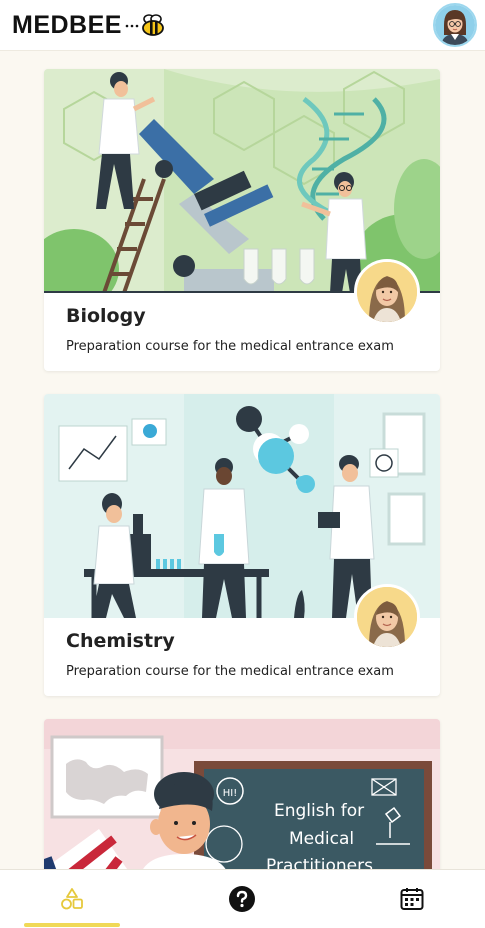 The width and height of the screenshot is (485, 928). I want to click on calendar-icon, so click(412, 899).